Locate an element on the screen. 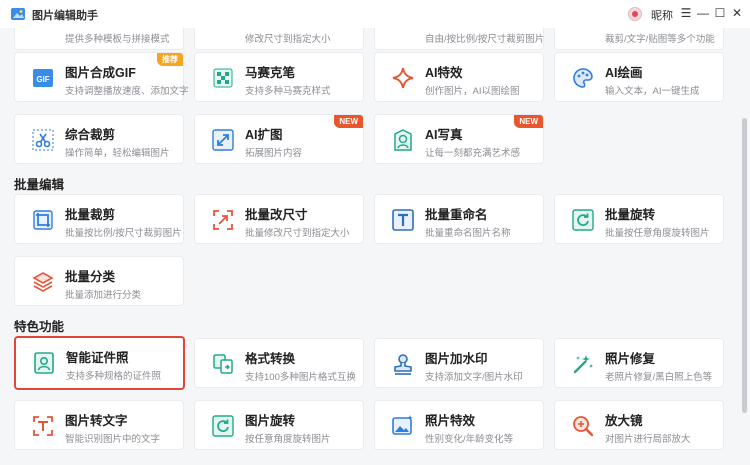 The width and height of the screenshot is (750, 465). card-title: AI扩图 is located at coordinates (264, 135).